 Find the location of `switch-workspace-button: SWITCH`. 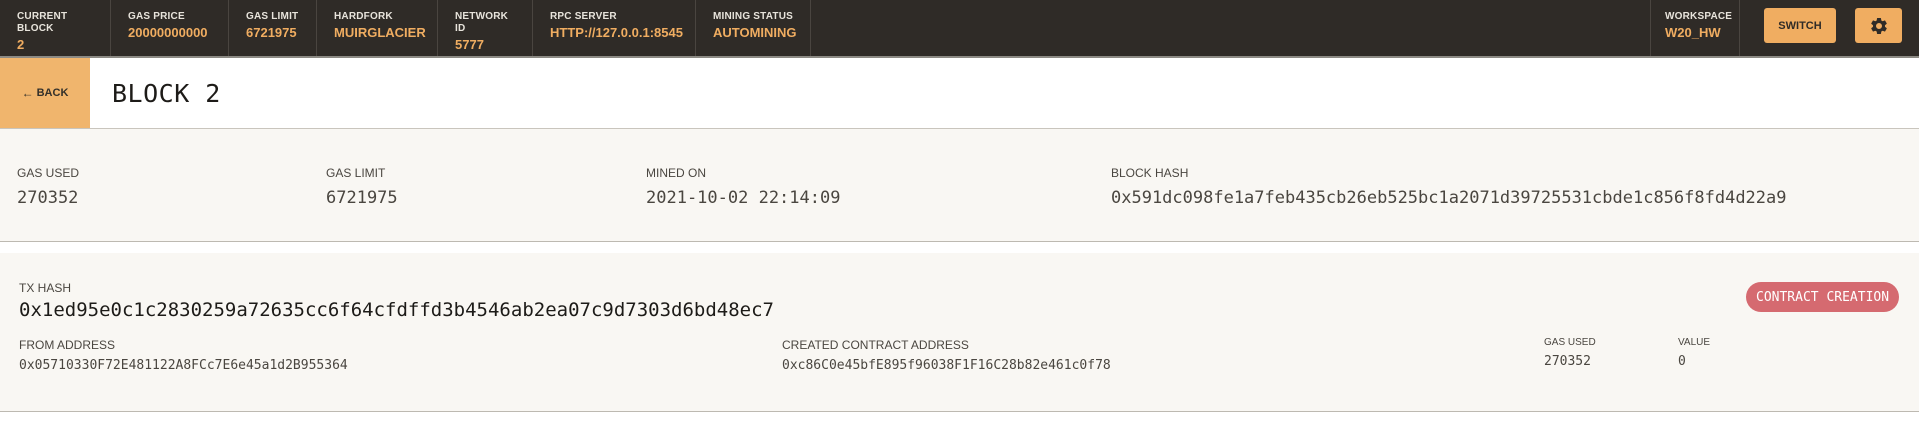

switch-workspace-button: SWITCH is located at coordinates (1800, 25).